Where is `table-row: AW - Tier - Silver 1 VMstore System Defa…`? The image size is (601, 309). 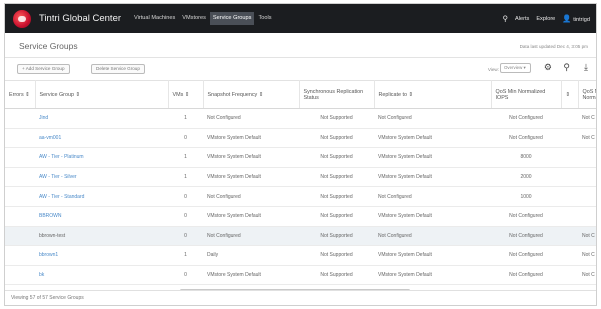
table-row: AW - Tier - Silver 1 VMstore System Defa… is located at coordinates (300, 177).